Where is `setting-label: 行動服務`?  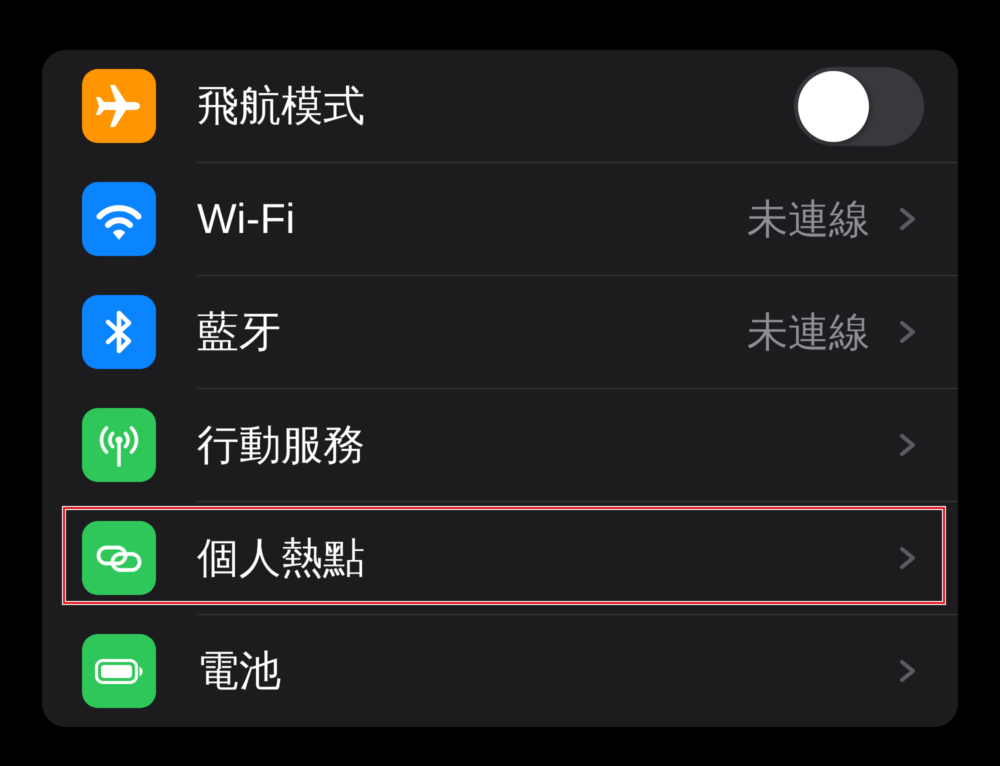 setting-label: 行動服務 is located at coordinates (281, 445).